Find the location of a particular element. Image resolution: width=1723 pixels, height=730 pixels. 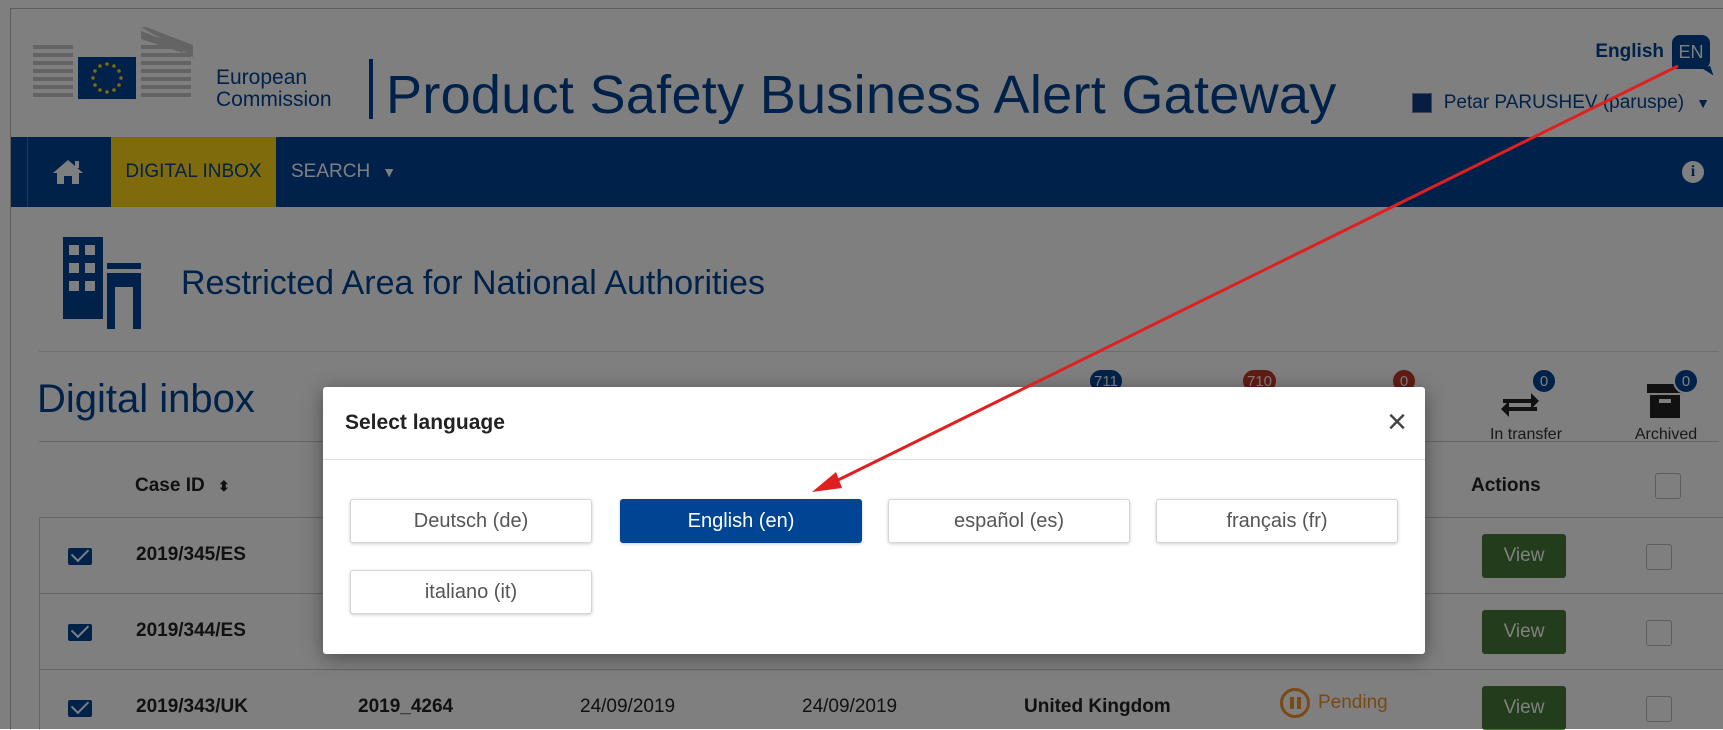

language-option-it: italiano (it) is located at coordinates (471, 592).